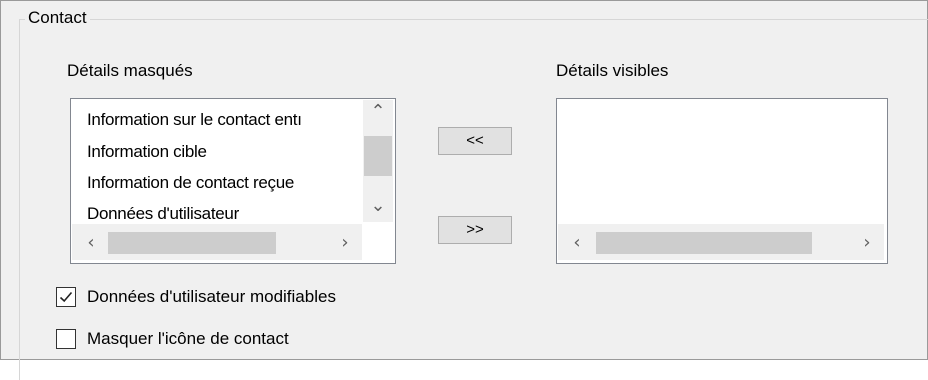  What do you see at coordinates (378, 206) in the screenshot?
I see `scroll-down-icon: ⌄` at bounding box center [378, 206].